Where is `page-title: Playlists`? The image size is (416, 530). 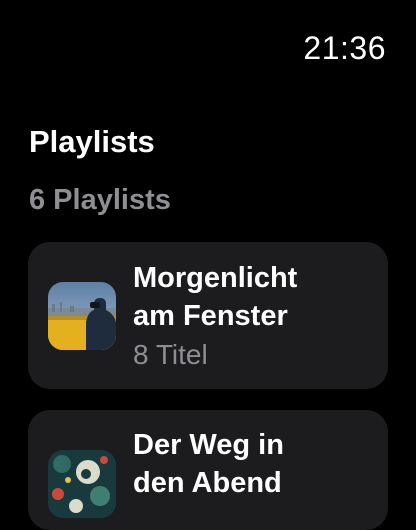
page-title: Playlists is located at coordinates (92, 141).